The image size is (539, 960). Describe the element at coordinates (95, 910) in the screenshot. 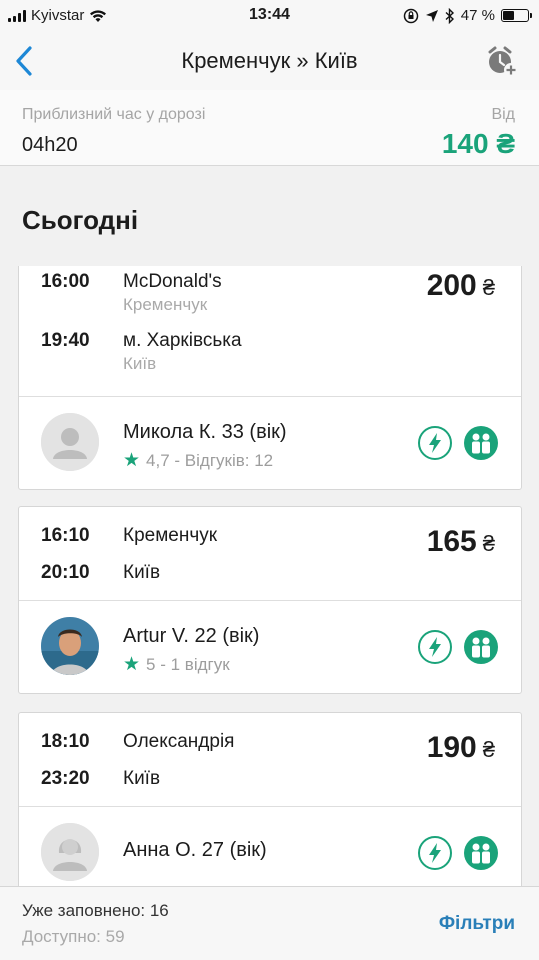

I see `seats-filled-text: Уже заповнено: 16` at that location.